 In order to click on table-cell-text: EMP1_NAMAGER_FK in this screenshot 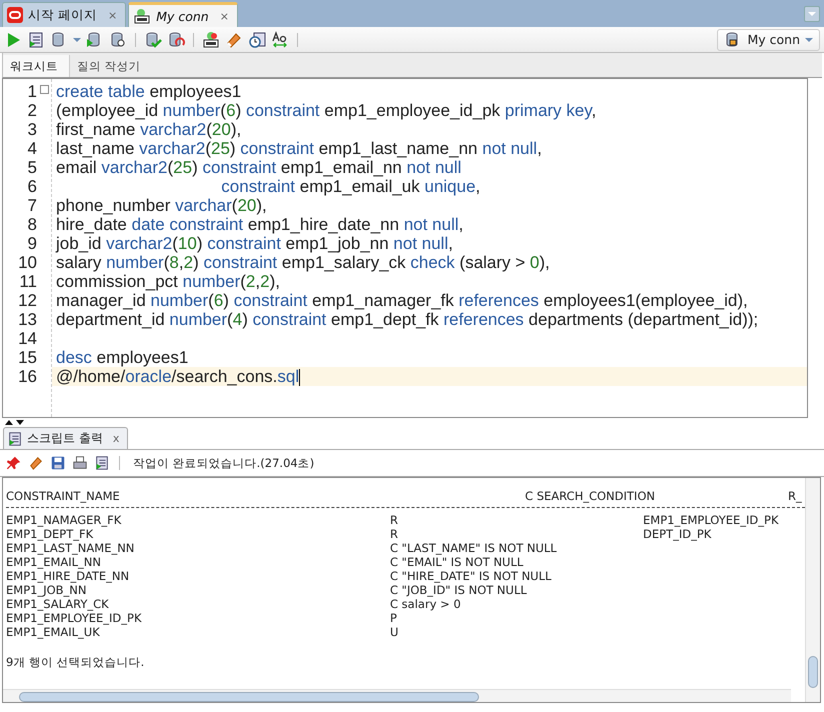, I will do `click(64, 520)`.